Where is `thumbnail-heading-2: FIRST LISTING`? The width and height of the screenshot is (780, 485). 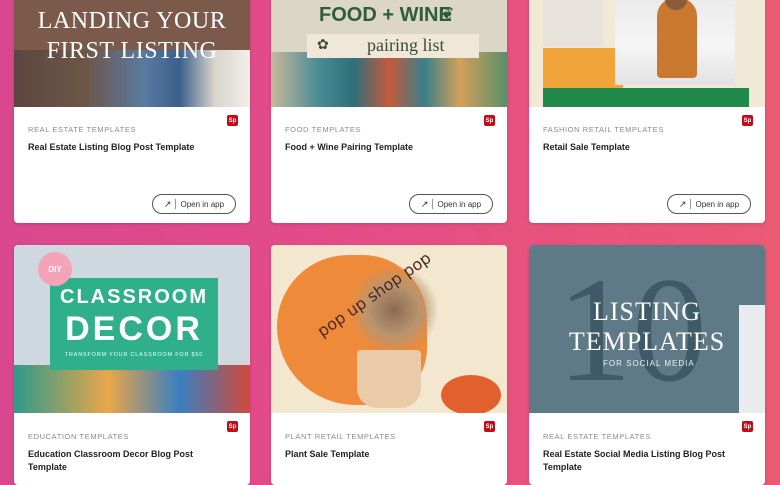 thumbnail-heading-2: FIRST LISTING is located at coordinates (132, 51).